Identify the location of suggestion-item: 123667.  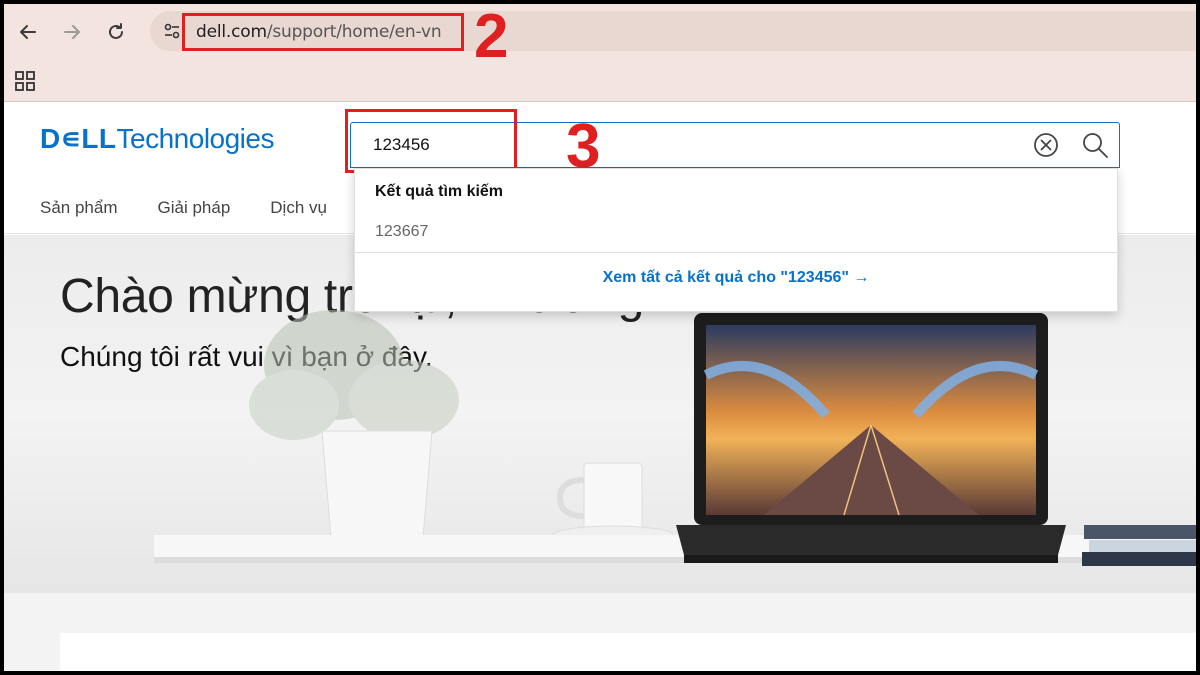
(401, 232).